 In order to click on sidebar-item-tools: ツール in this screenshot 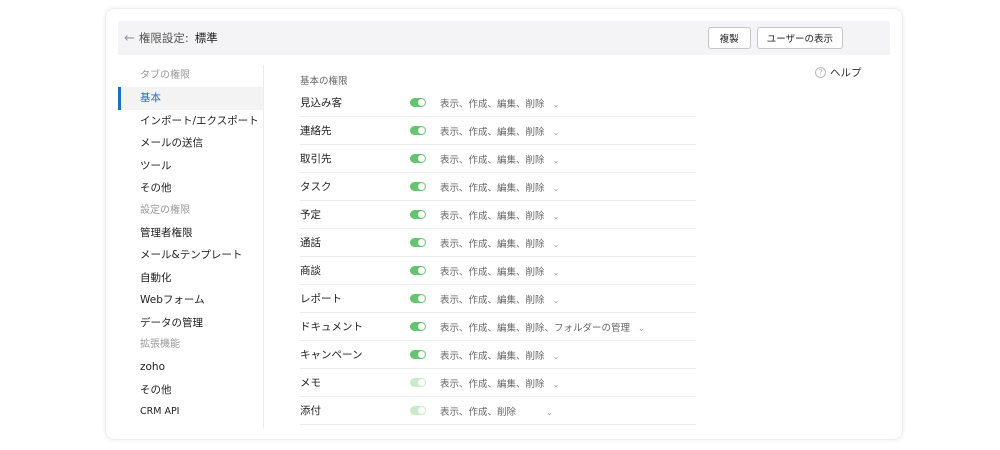, I will do `click(190, 166)`.